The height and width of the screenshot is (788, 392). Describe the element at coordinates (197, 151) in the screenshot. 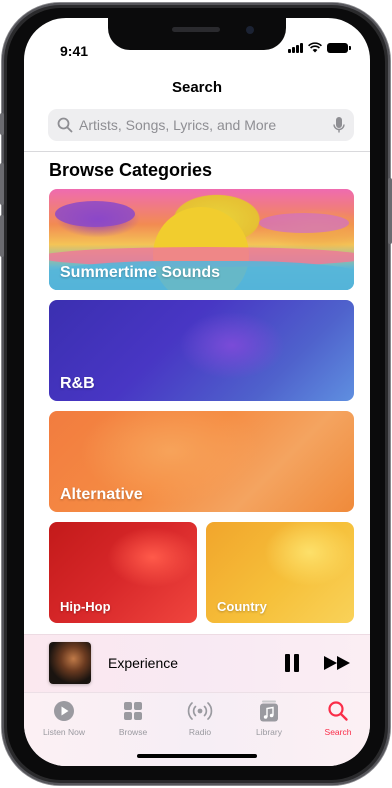

I see `header-divider` at that location.